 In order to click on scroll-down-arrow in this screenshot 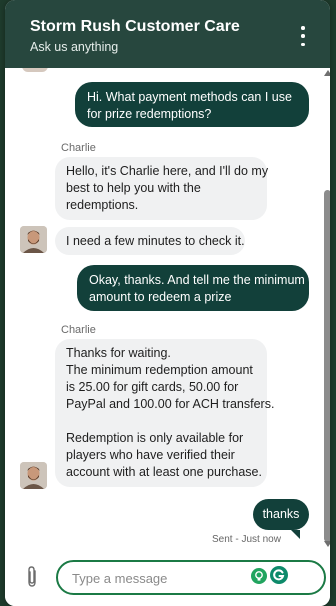, I will do `click(327, 544)`.